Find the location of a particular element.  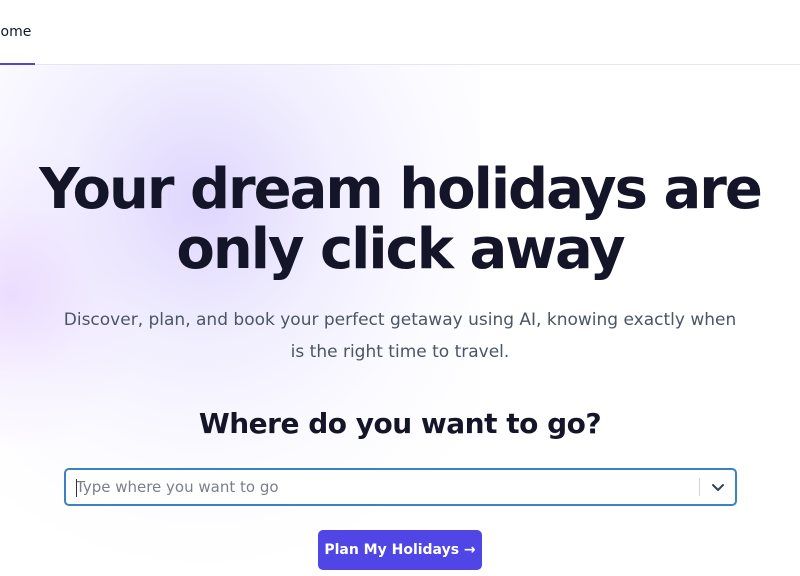

plan-my-holidays-button: Plan My Holidays → is located at coordinates (400, 550).